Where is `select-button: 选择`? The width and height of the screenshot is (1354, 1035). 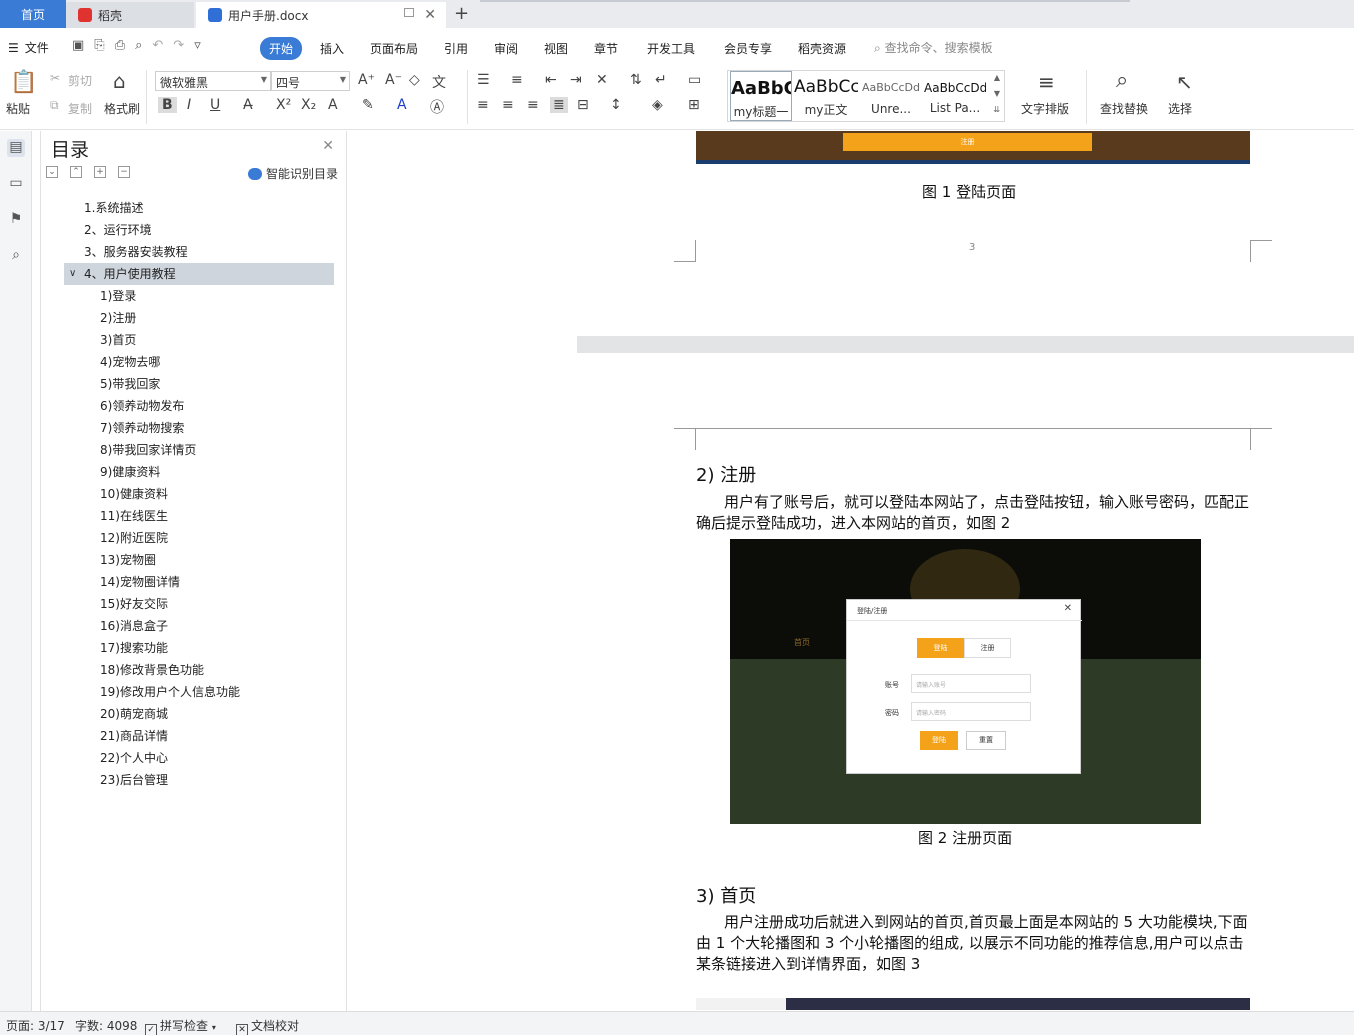 select-button: 选择 is located at coordinates (1180, 108).